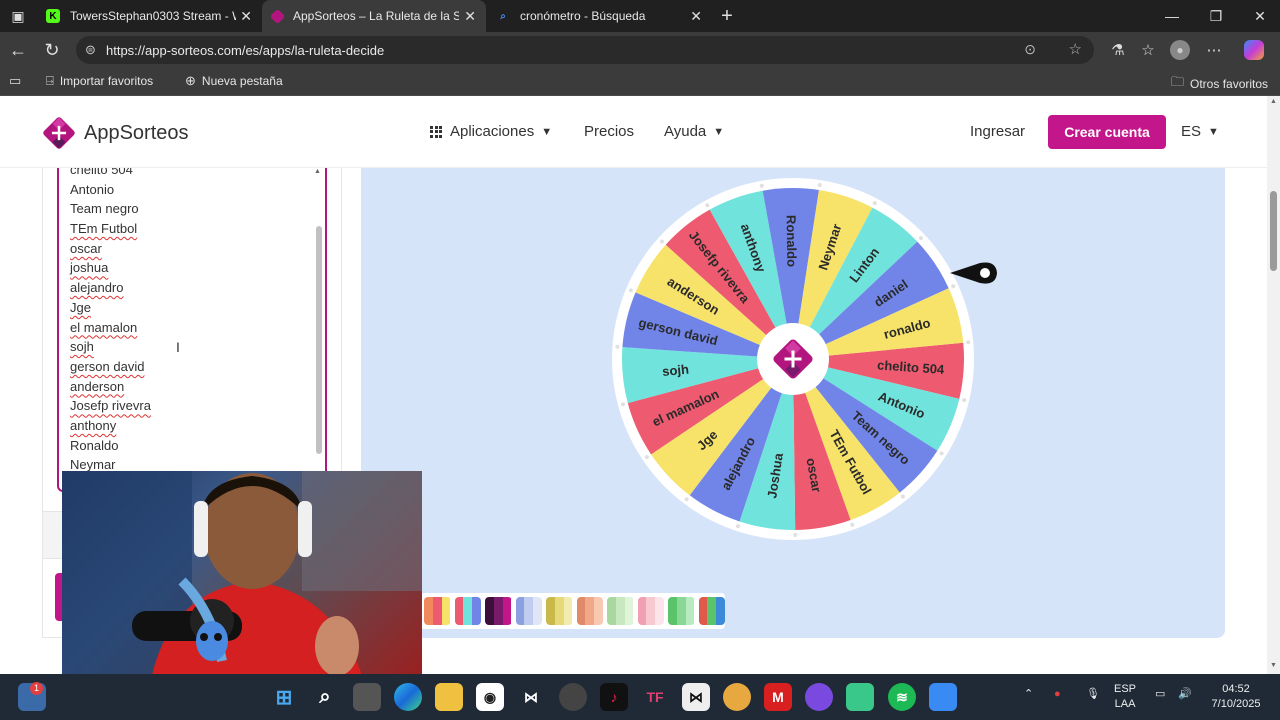  What do you see at coordinates (97, 386) in the screenshot?
I see `name-entry: anderson` at bounding box center [97, 386].